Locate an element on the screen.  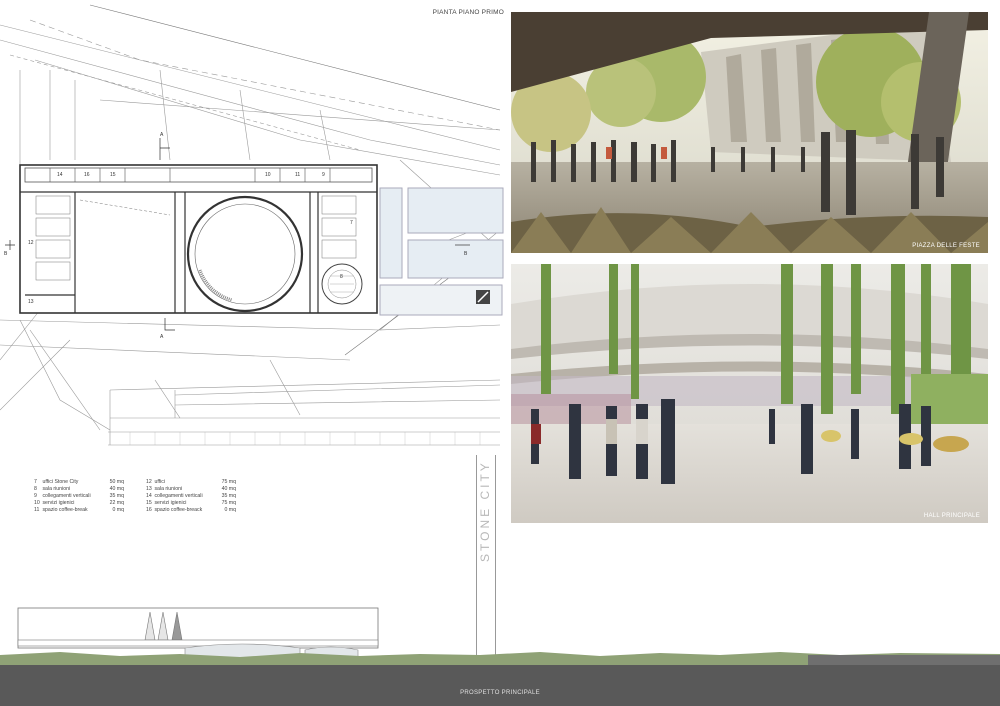
section-marker-b-left: B is located at coordinates (6, 254).